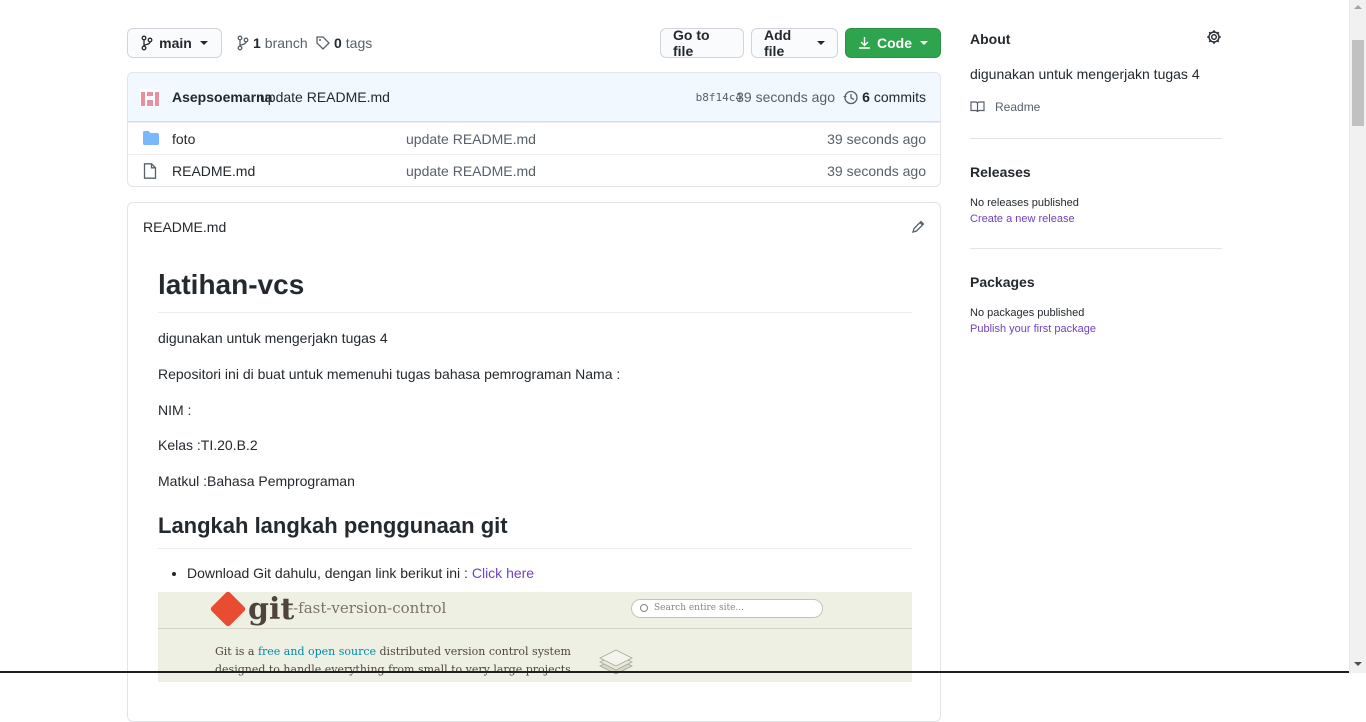 The width and height of the screenshot is (1366, 722). I want to click on readme-header: README.md, so click(534, 227).